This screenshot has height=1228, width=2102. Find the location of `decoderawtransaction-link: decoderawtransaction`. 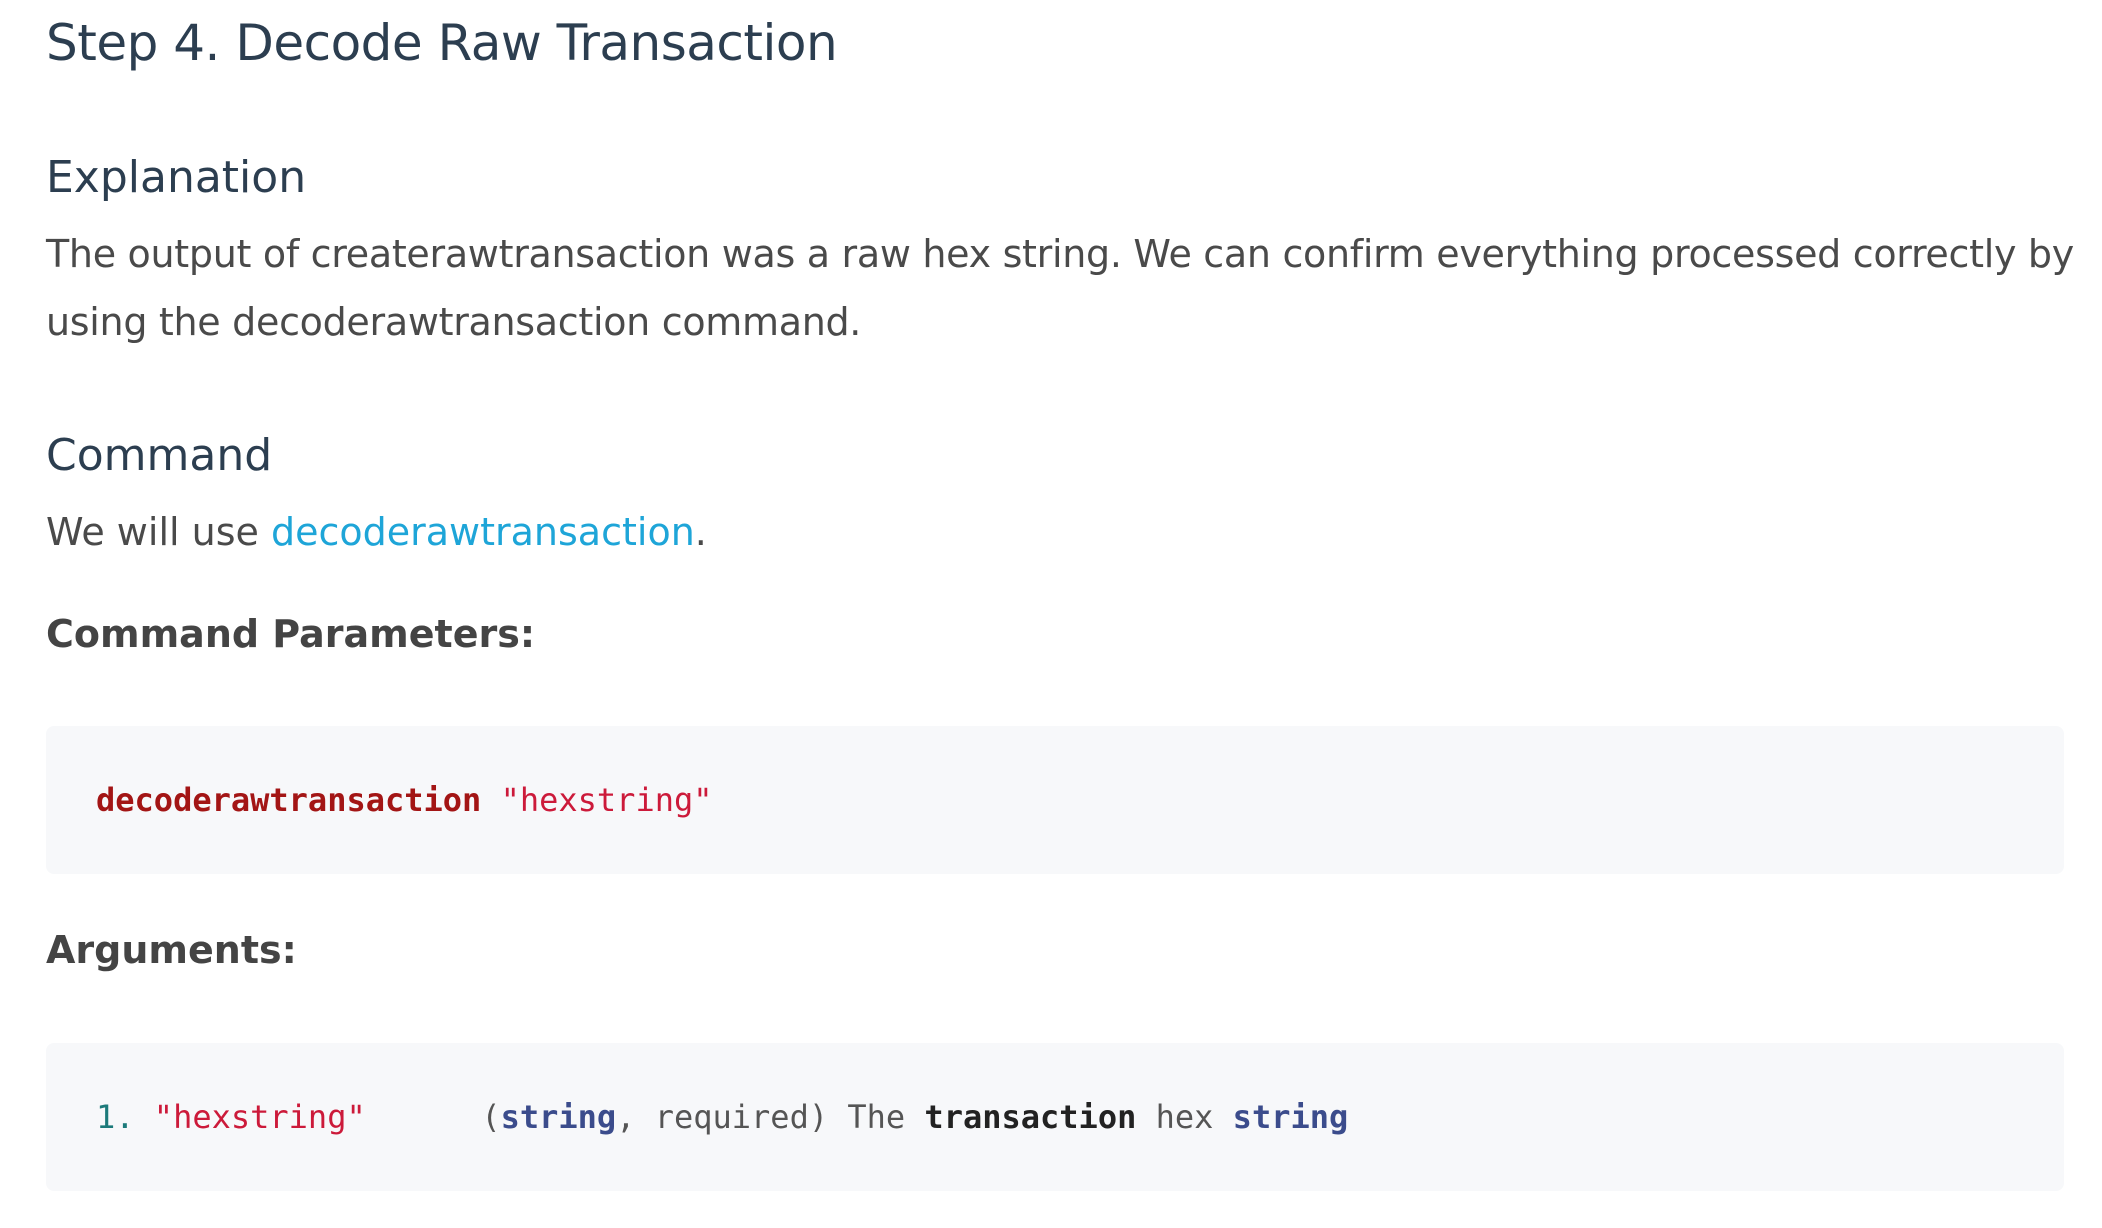

decoderawtransaction-link: decoderawtransaction is located at coordinates (483, 532).